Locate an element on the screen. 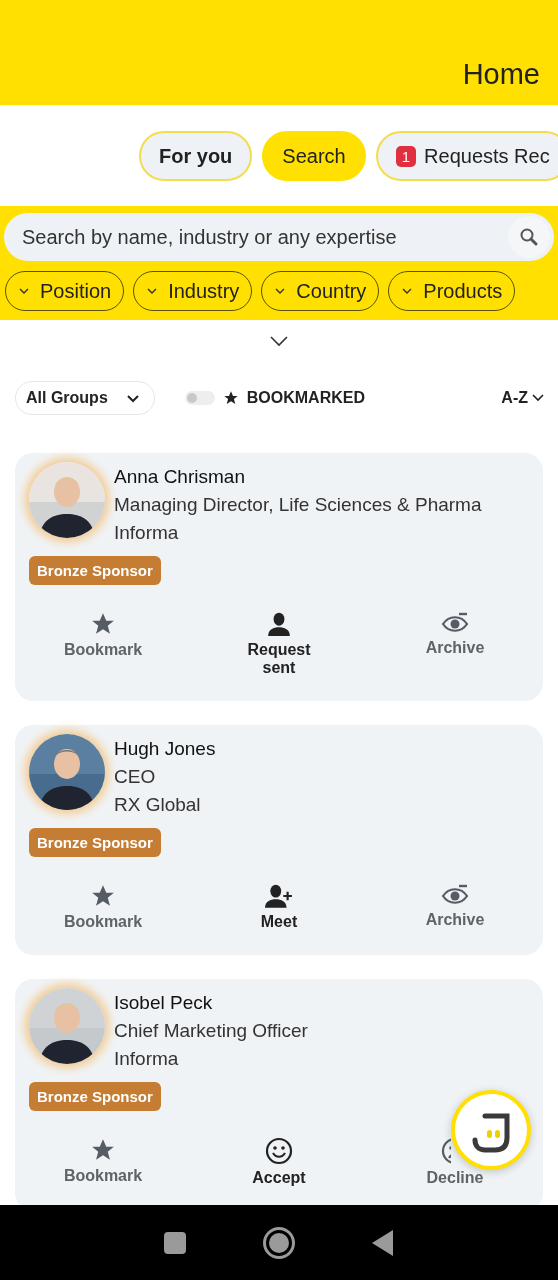 The width and height of the screenshot is (558, 1280). action-button: Decline is located at coordinates (455, 1178).